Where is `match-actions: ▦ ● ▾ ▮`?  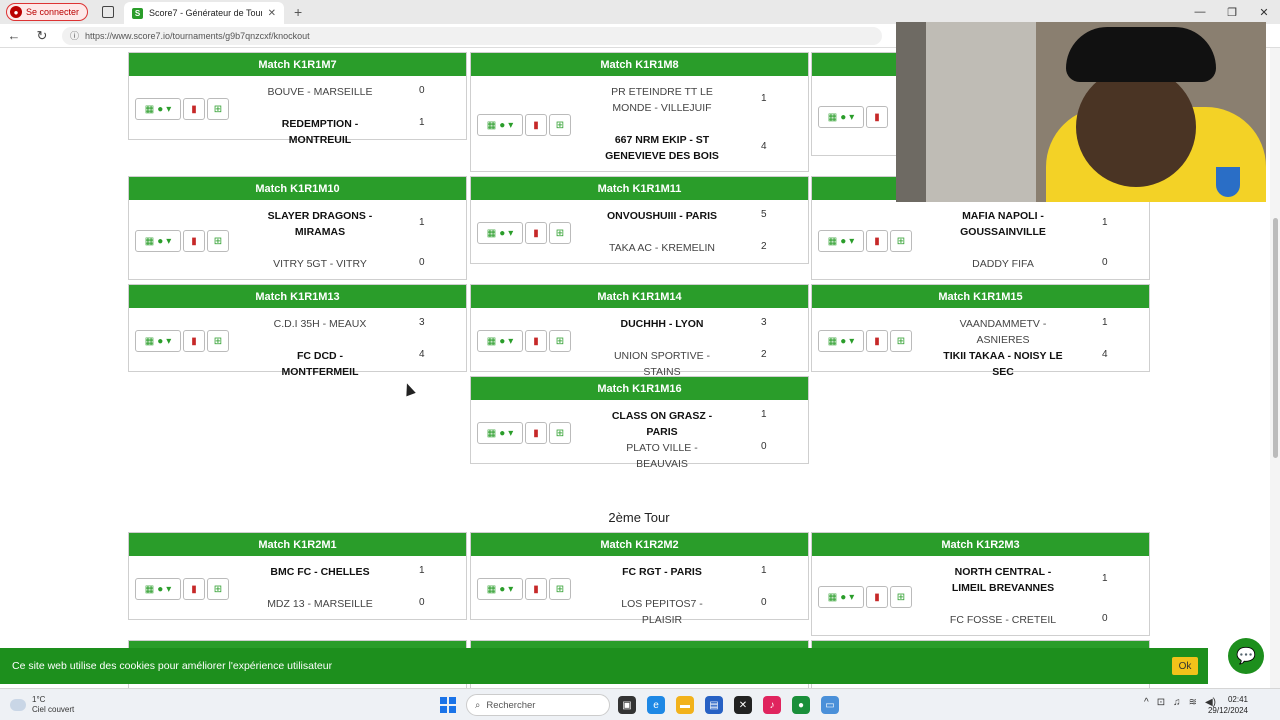 match-actions: ▦ ● ▾ ▮ is located at coordinates (853, 117).